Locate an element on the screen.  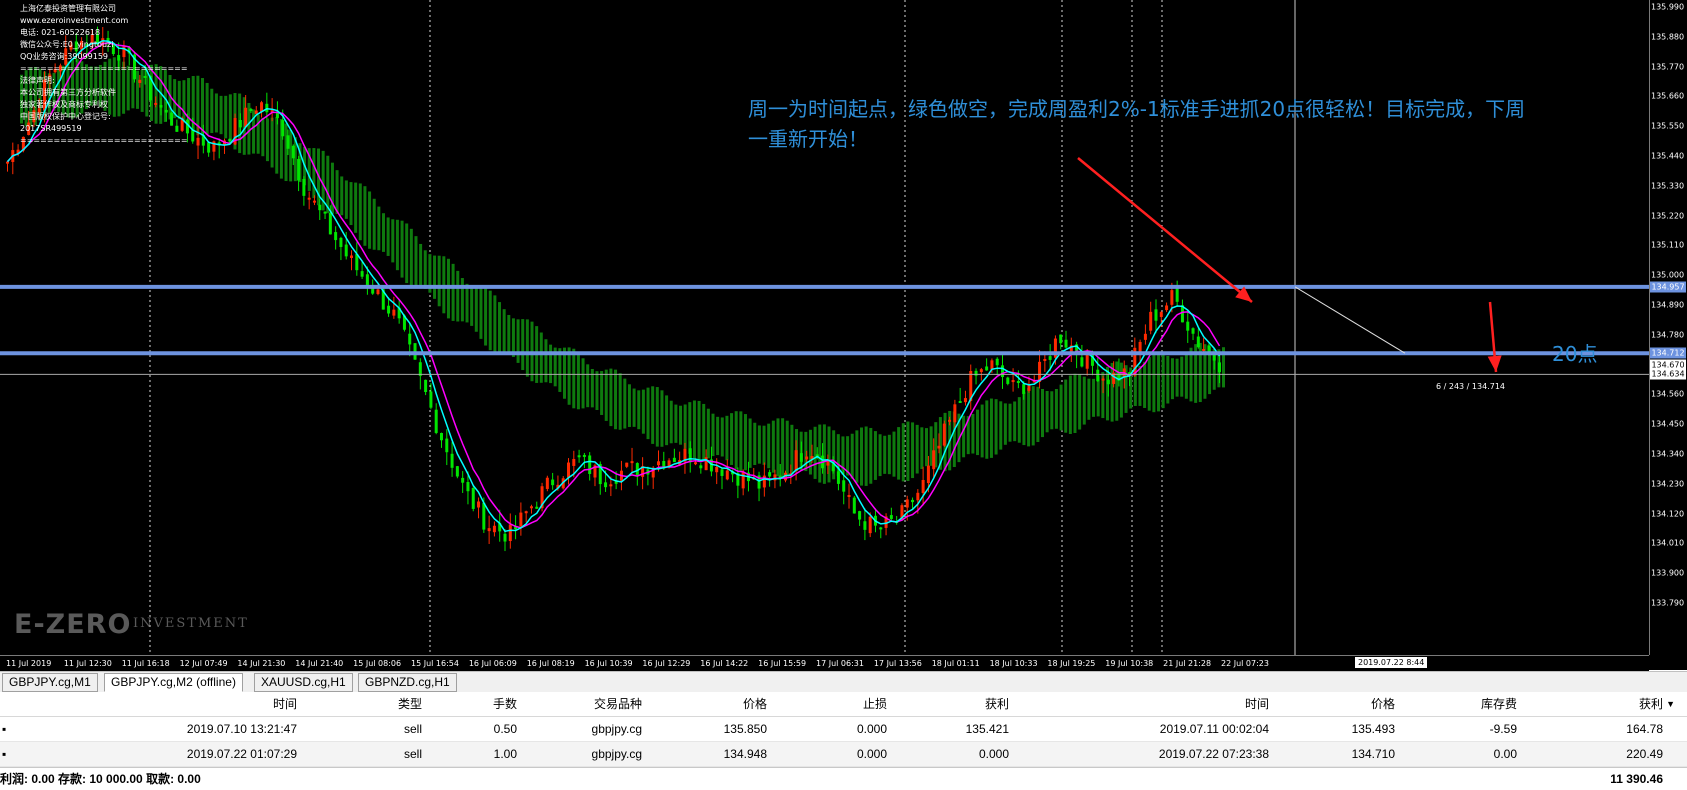
cell-tp: 0.000 is located at coordinates (993, 754).